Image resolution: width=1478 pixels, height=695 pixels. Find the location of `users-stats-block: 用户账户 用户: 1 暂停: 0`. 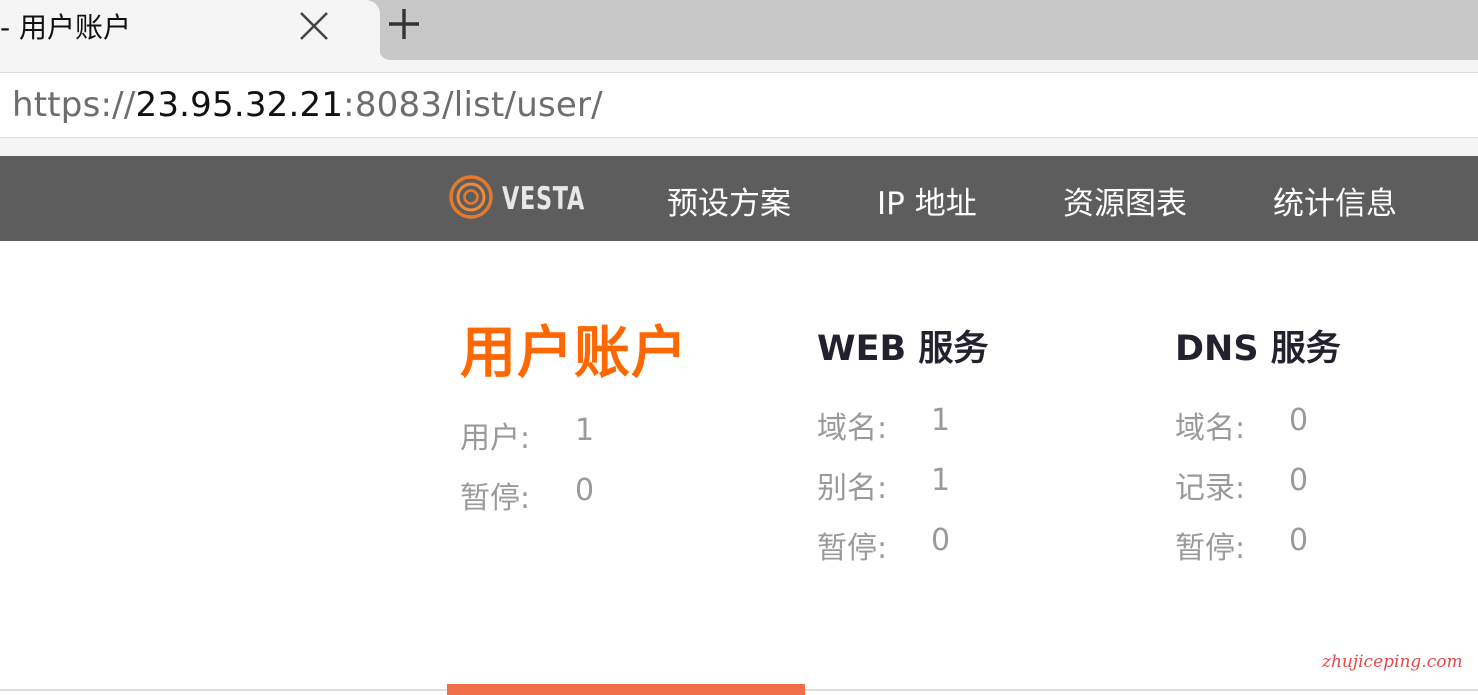

users-stats-block: 用户账户 用户: 1 暂停: 0 is located at coordinates (625, 418).